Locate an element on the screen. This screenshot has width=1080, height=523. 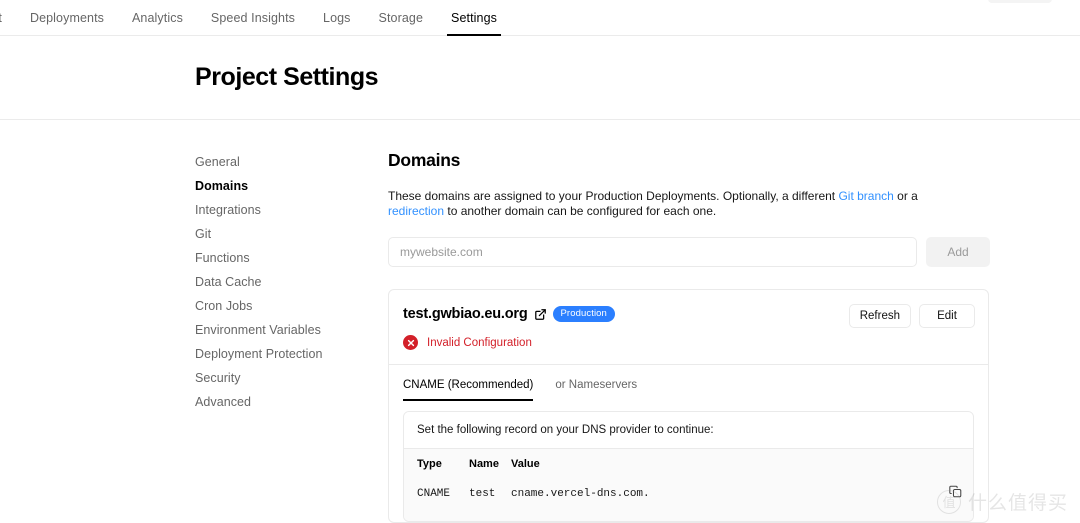
cell-name: test is located at coordinates (482, 494).